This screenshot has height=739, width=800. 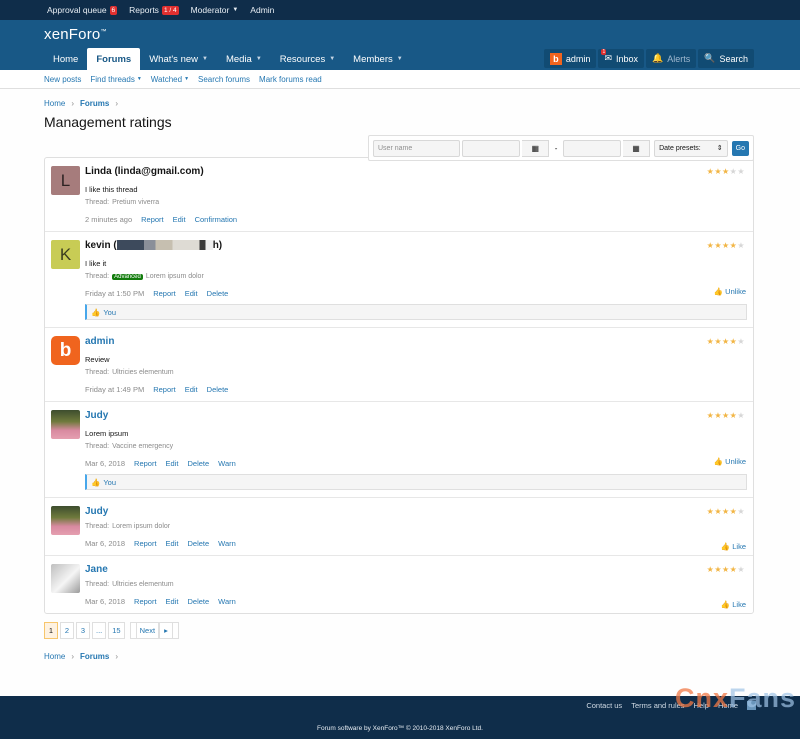 What do you see at coordinates (97, 359) in the screenshot?
I see `rating-text: Review` at bounding box center [97, 359].